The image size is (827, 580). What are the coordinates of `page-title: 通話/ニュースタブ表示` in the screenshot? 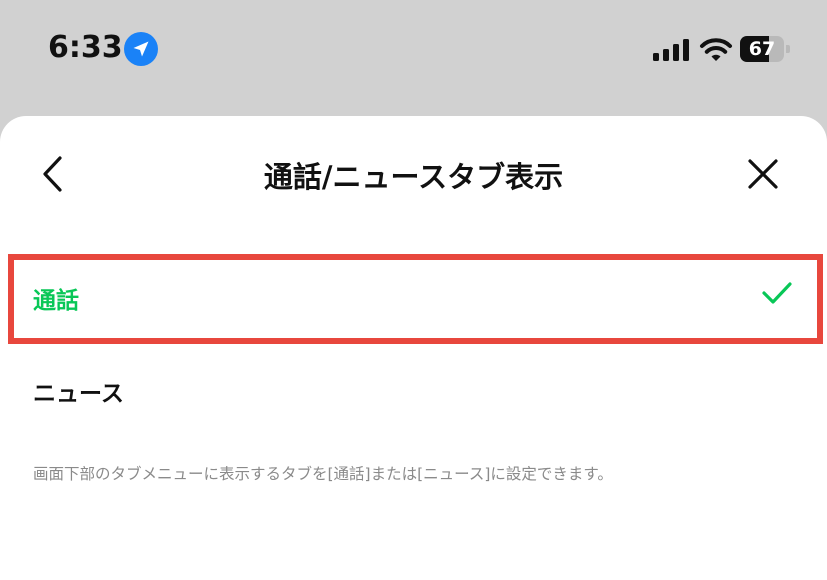 It's located at (413, 177).